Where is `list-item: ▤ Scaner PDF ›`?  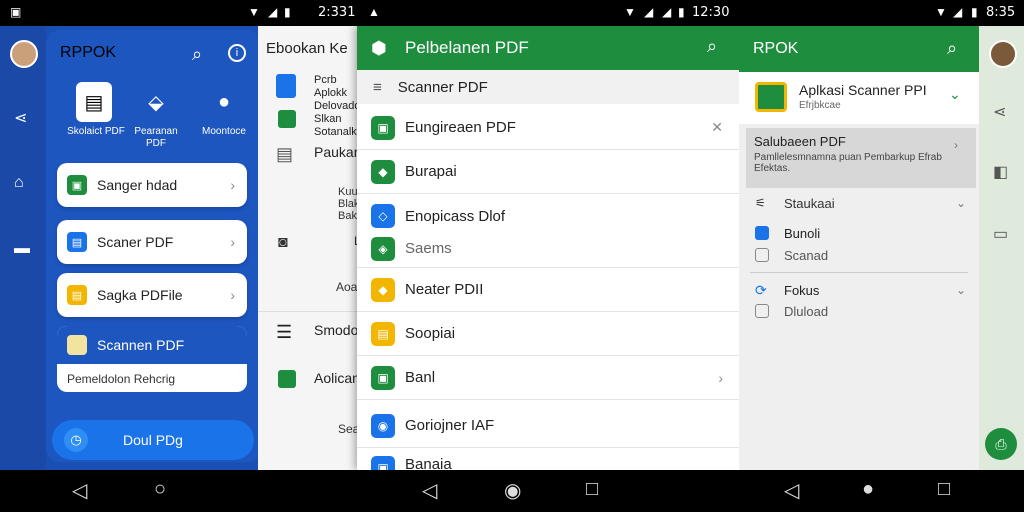
list-item: ▤ Scaner PDF › is located at coordinates (152, 242).